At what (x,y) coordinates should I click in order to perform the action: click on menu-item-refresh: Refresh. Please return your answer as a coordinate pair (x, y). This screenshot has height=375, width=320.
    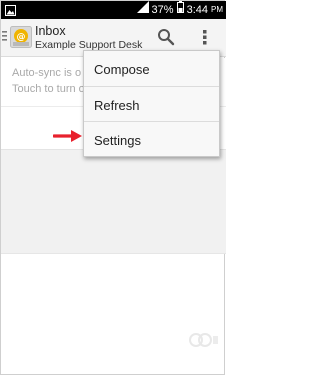
    Looking at the image, I should click on (151, 103).